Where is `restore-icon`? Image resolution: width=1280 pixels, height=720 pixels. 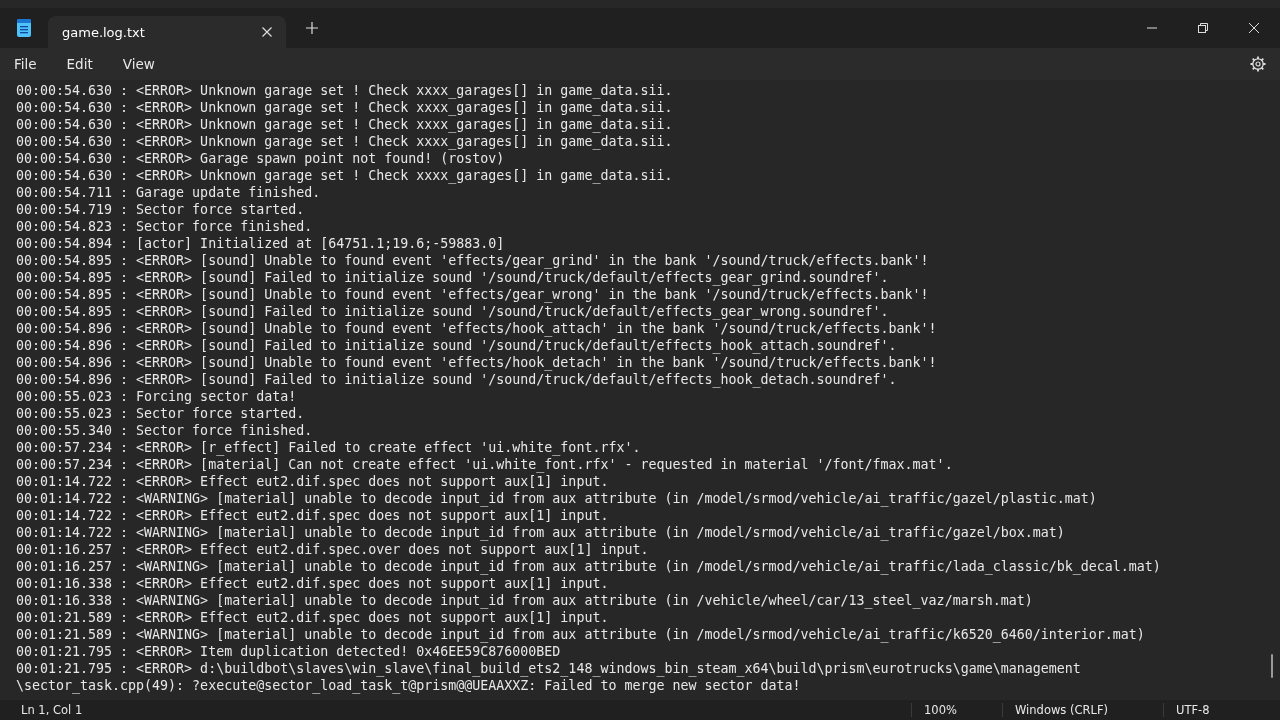 restore-icon is located at coordinates (1203, 28).